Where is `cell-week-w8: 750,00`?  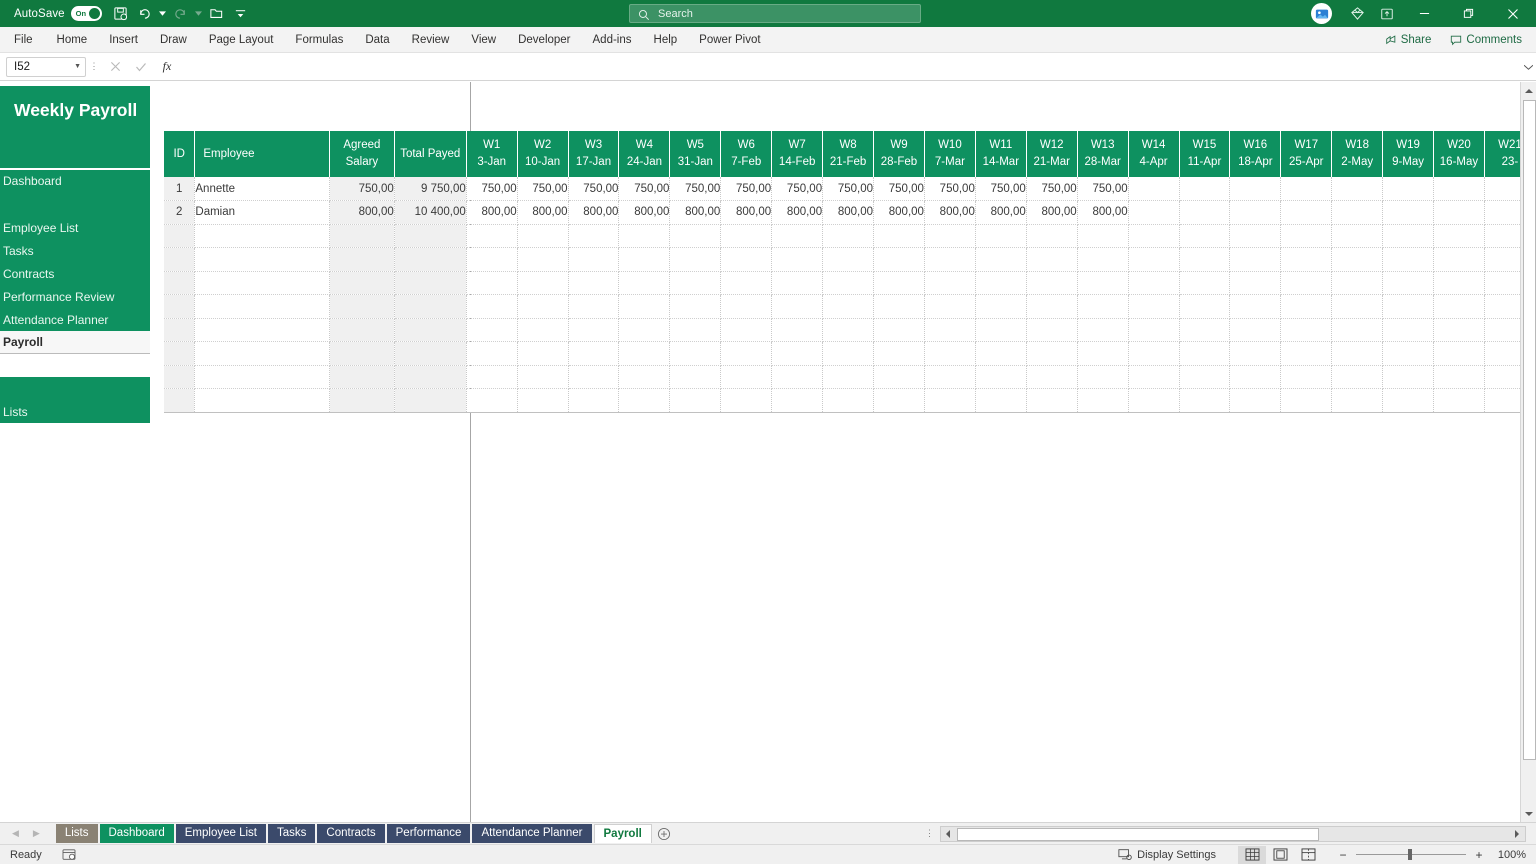 cell-week-w8: 750,00 is located at coordinates (848, 189).